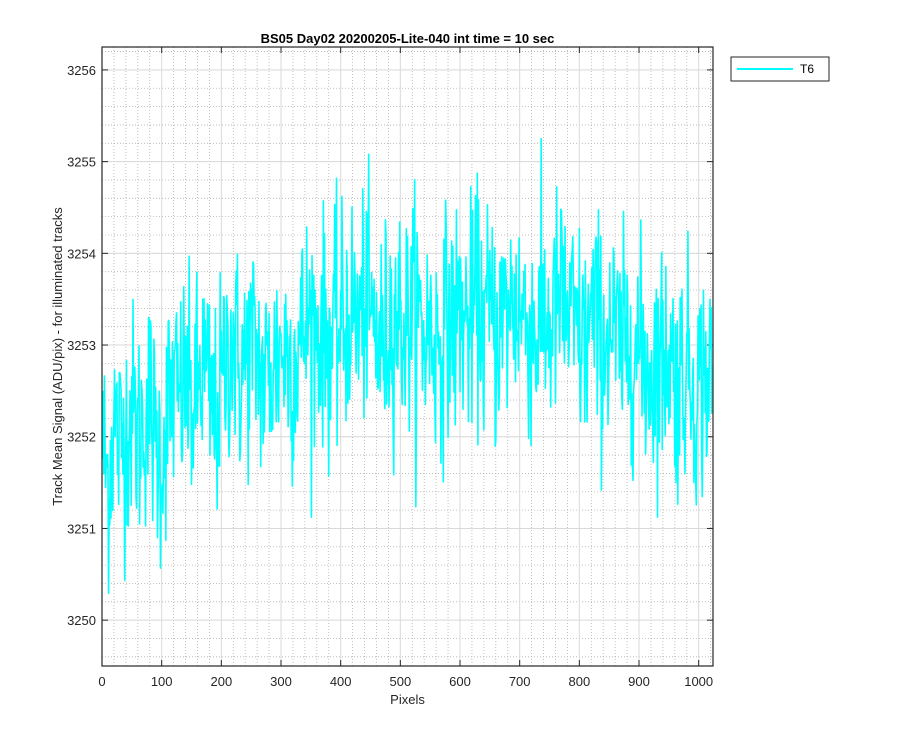  What do you see at coordinates (81, 437) in the screenshot?
I see `y-tick-label: 3252` at bounding box center [81, 437].